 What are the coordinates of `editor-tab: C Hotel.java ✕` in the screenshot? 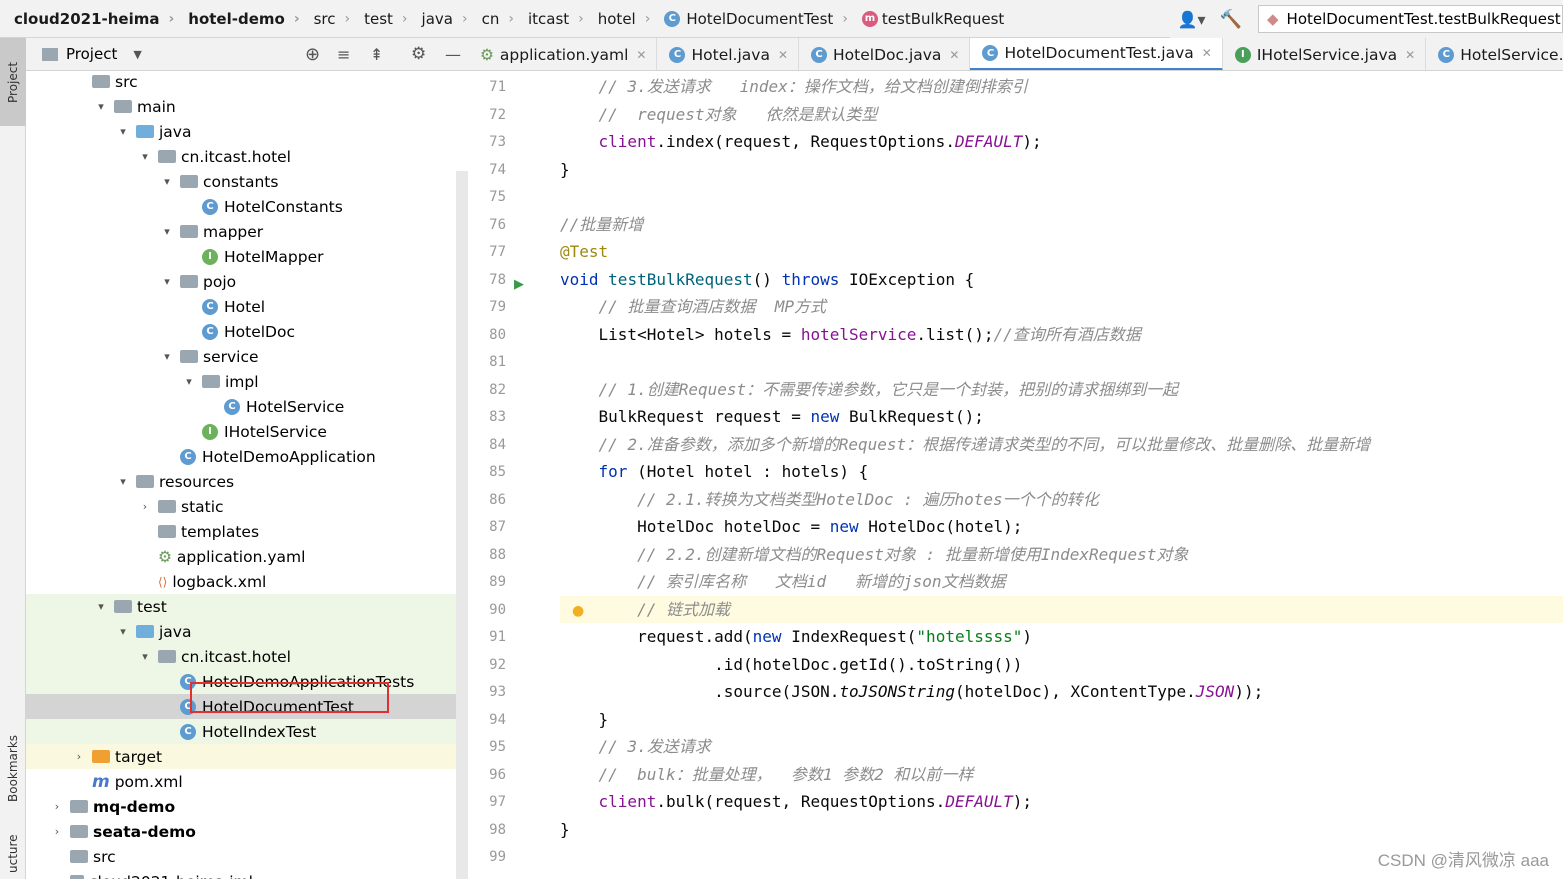 It's located at (728, 54).